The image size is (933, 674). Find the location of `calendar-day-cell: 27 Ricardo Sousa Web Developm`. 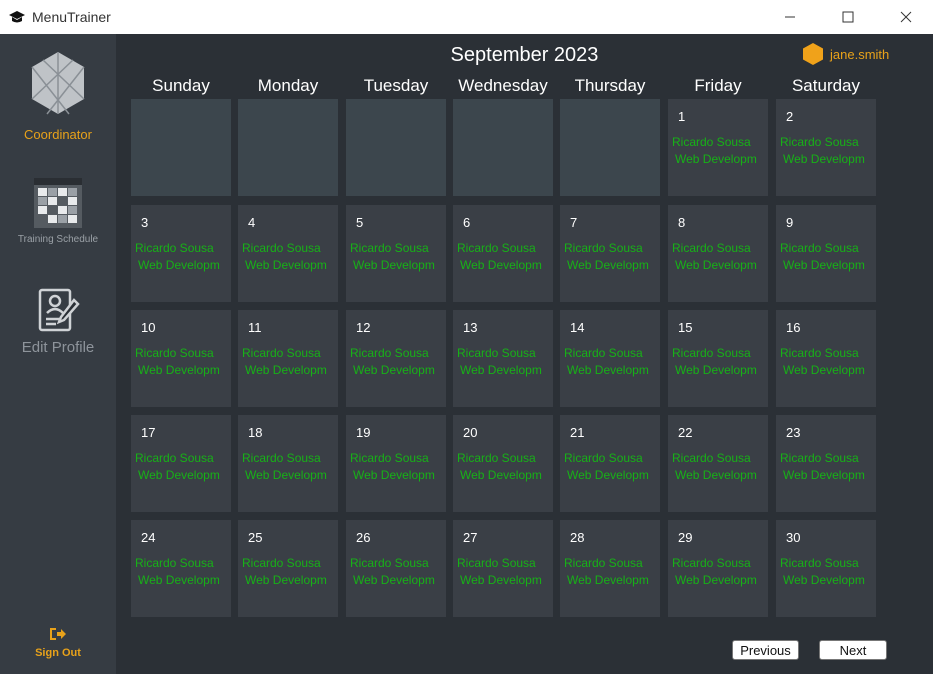

calendar-day-cell: 27 Ricardo Sousa Web Developm is located at coordinates (503, 568).